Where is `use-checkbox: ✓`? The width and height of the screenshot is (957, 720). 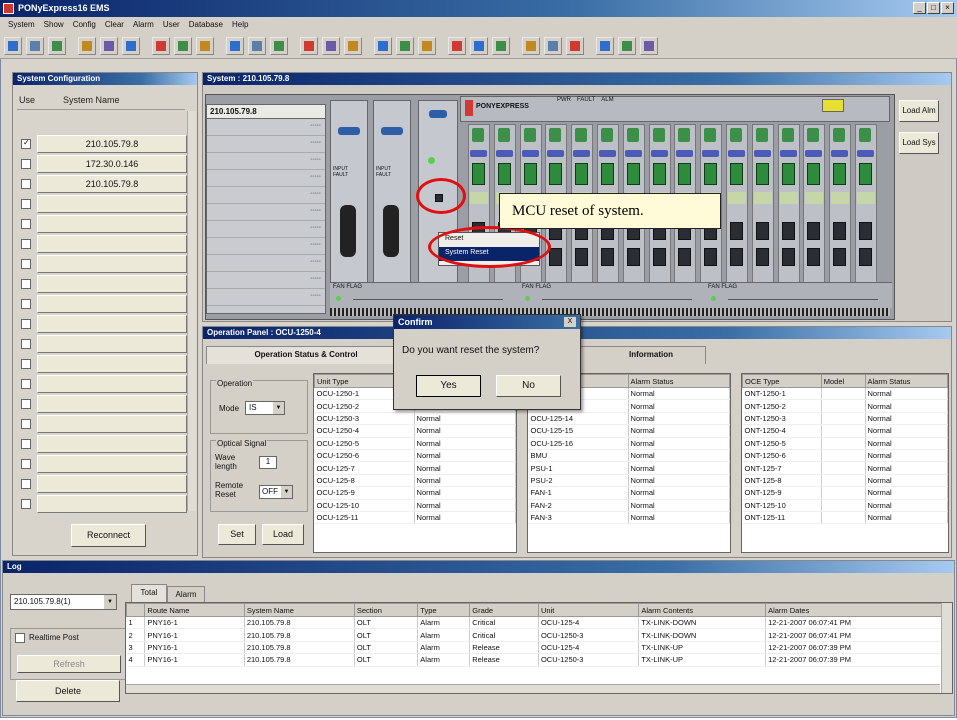 use-checkbox: ✓ is located at coordinates (26, 143).